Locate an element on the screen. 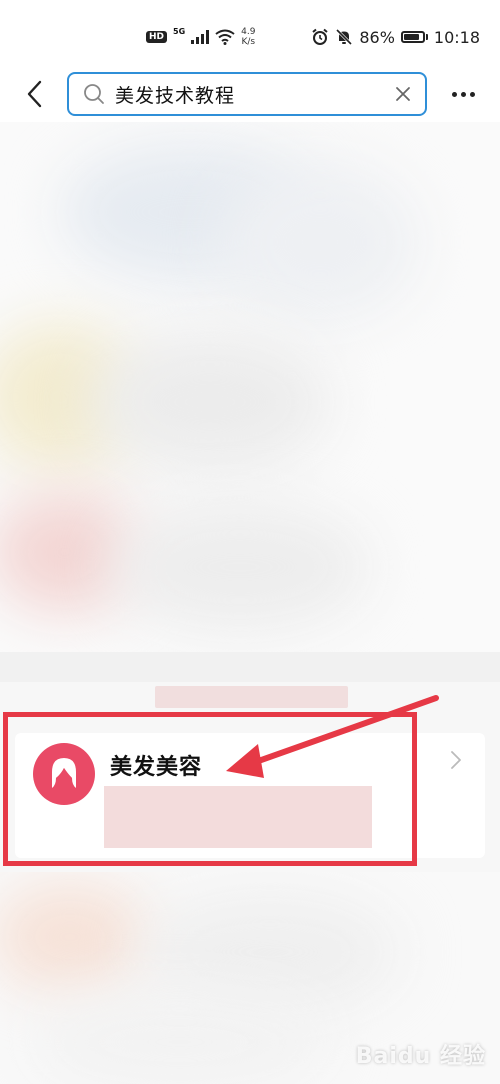  network-type: 5G is located at coordinates (179, 31).